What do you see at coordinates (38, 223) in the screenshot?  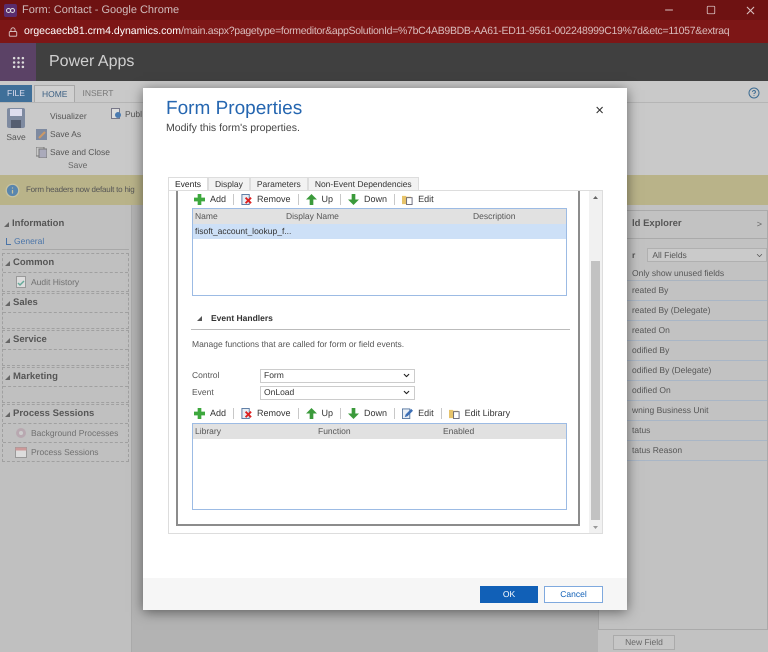 I see `section-title: Information` at bounding box center [38, 223].